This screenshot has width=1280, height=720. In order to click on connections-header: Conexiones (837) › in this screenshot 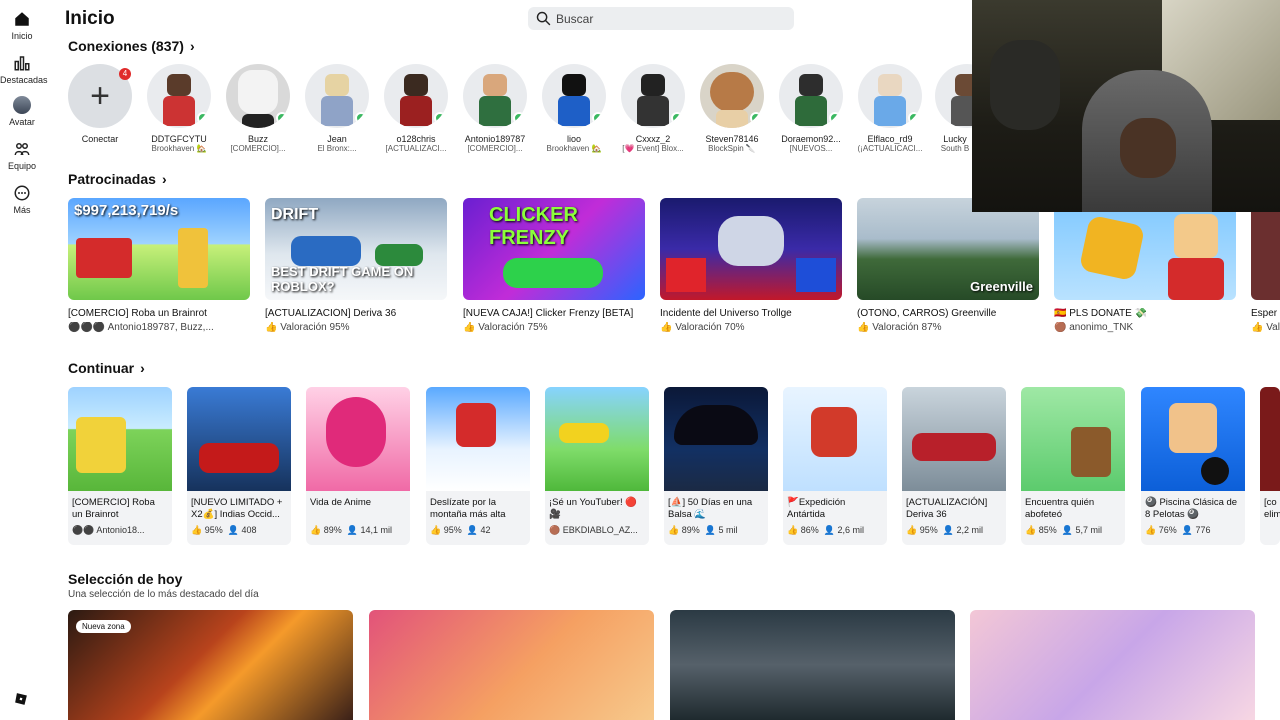, I will do `click(131, 46)`.